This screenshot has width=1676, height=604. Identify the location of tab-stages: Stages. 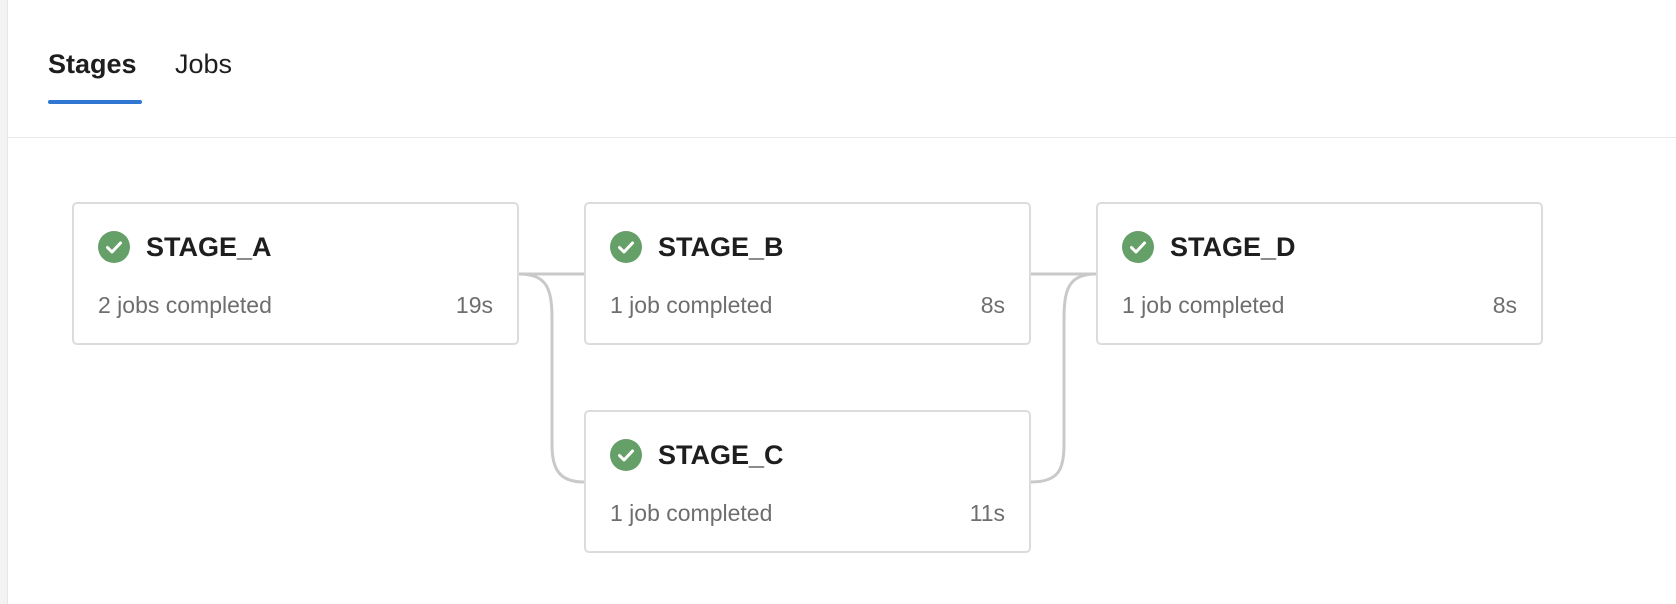
(92, 64).